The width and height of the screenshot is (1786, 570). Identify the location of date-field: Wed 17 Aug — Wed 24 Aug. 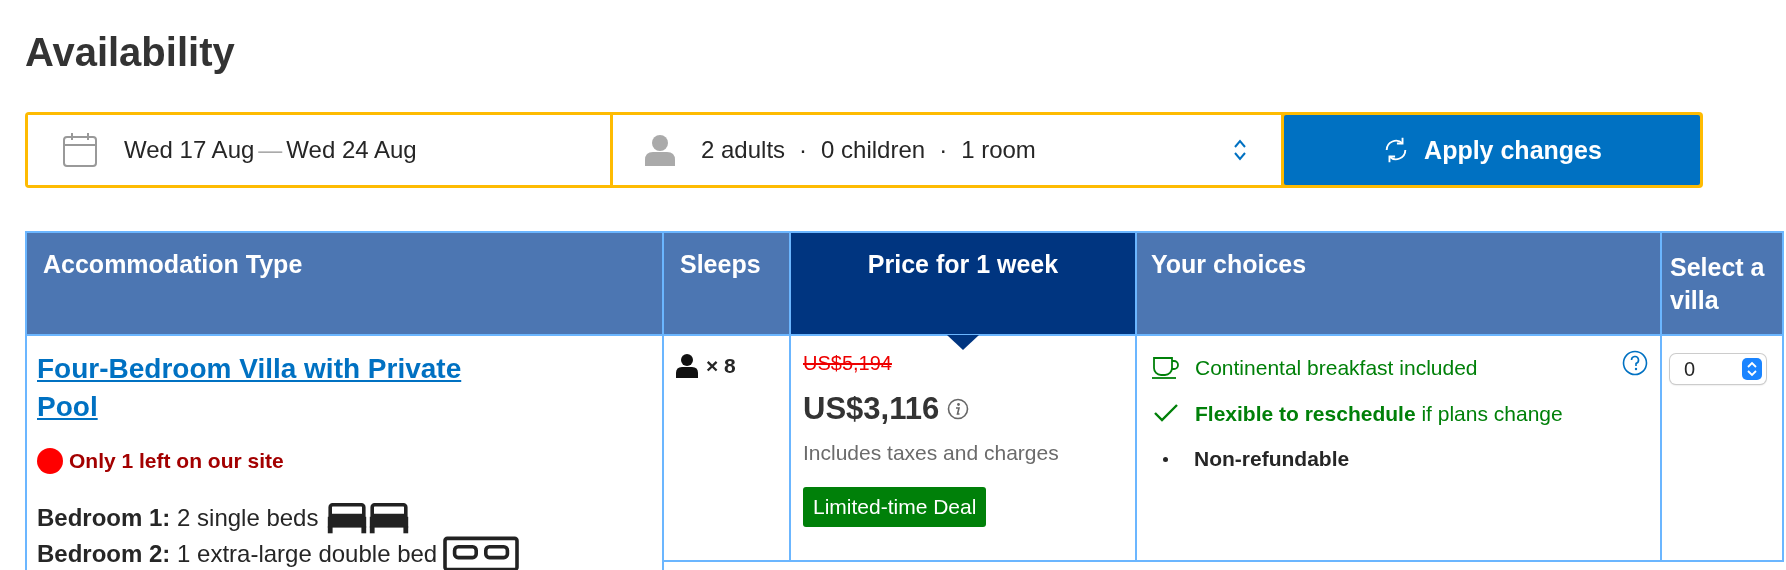
(319, 150).